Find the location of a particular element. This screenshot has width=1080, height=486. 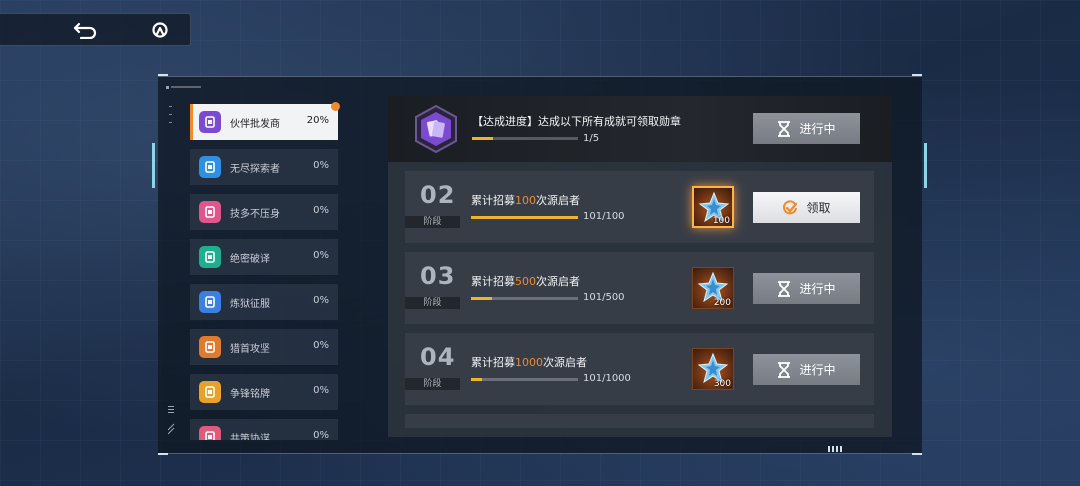

top-nav-bar is located at coordinates (95, 29).